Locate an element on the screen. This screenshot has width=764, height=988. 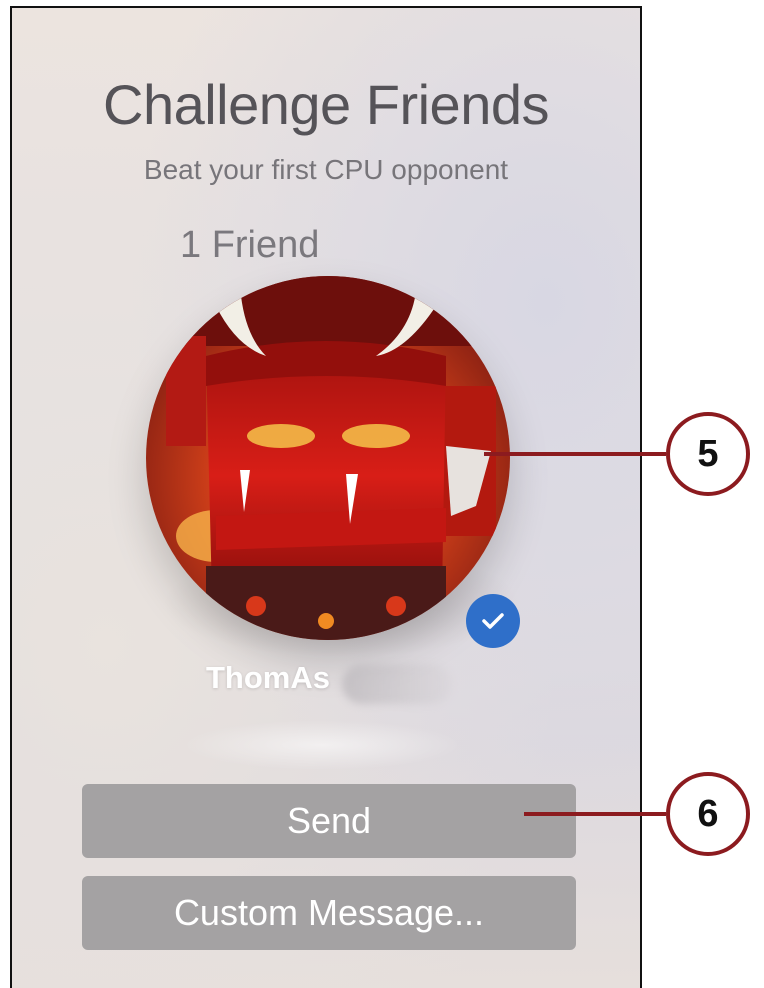
floor-reflection is located at coordinates (322, 745).